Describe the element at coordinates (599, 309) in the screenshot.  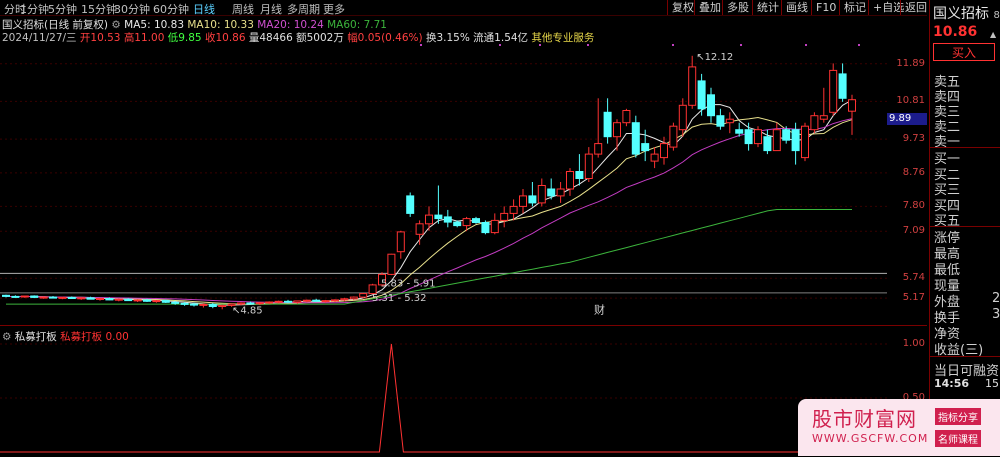
I see `finance-event-marker: 财` at that location.